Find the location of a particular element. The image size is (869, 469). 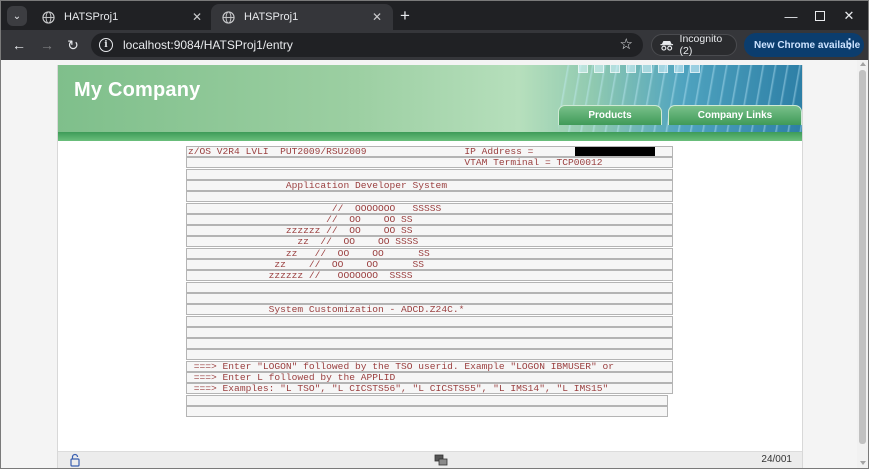

terminal-row: zzzzzz // OO OO SS is located at coordinates (429, 231).